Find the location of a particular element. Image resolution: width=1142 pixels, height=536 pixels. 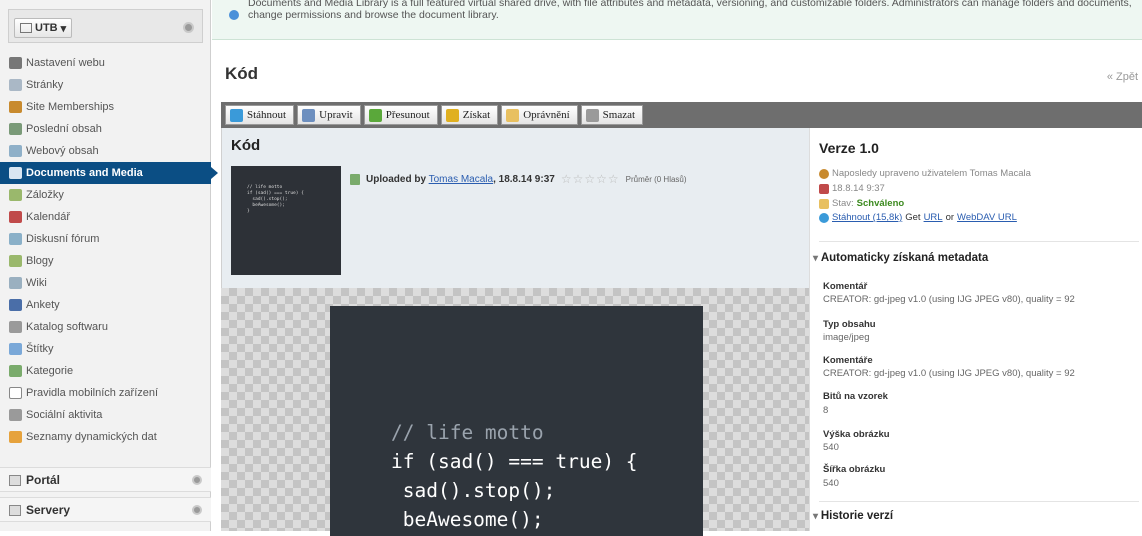

status-line: Stav: Schváleno is located at coordinates (861, 203).